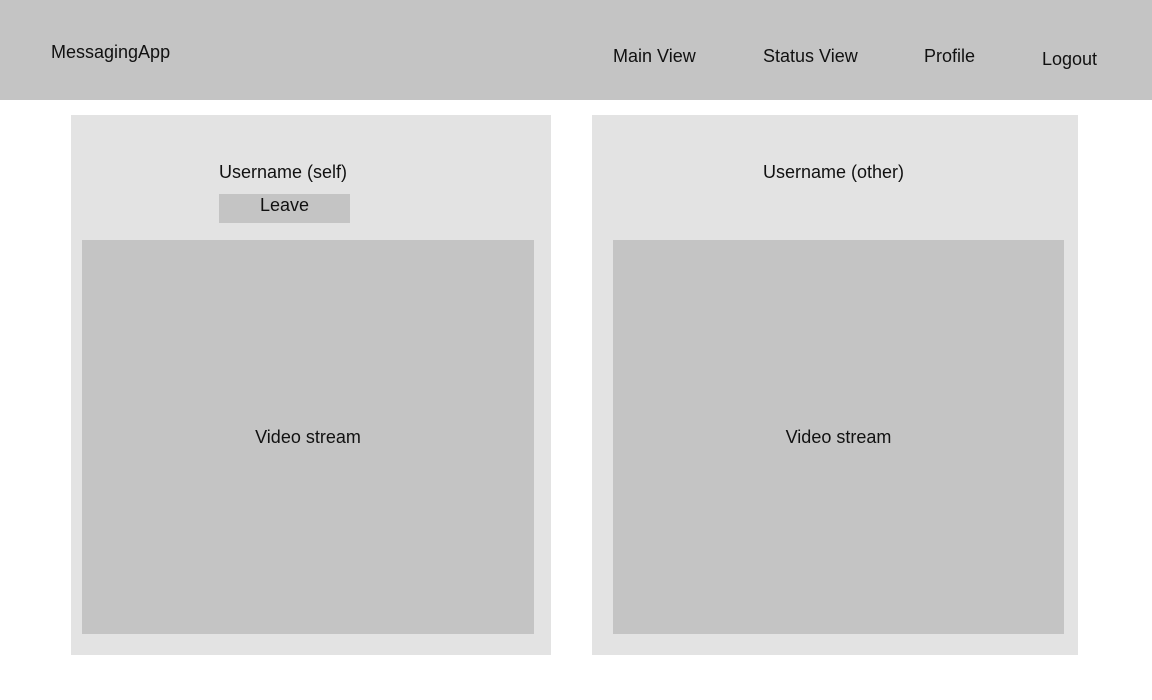  Describe the element at coordinates (654, 56) in the screenshot. I see `nav-main-view: Main View` at that location.